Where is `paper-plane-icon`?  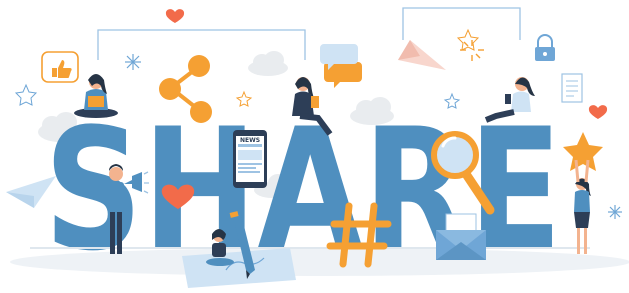 paper-plane-icon is located at coordinates (422, 55).